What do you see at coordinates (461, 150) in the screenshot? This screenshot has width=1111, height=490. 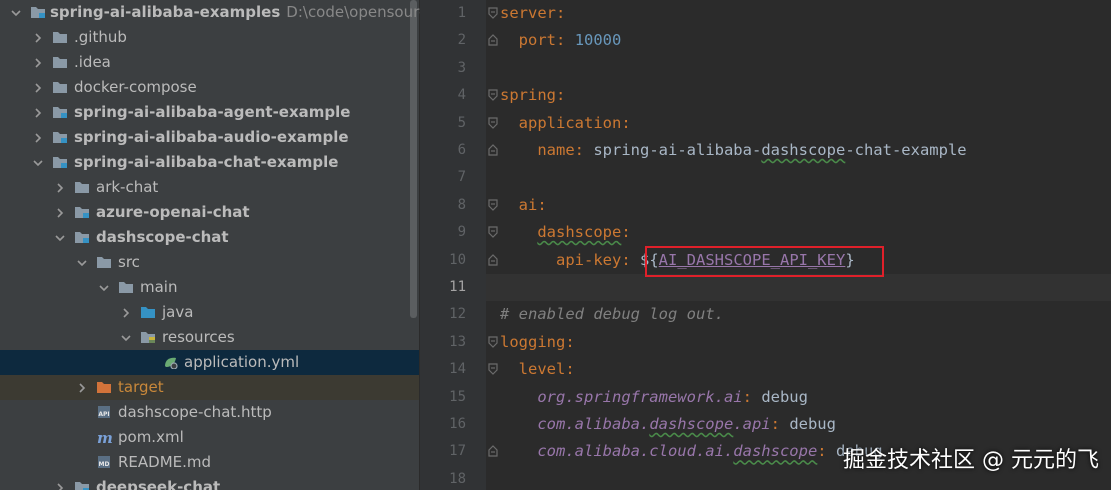 I see `line-number: 6` at bounding box center [461, 150].